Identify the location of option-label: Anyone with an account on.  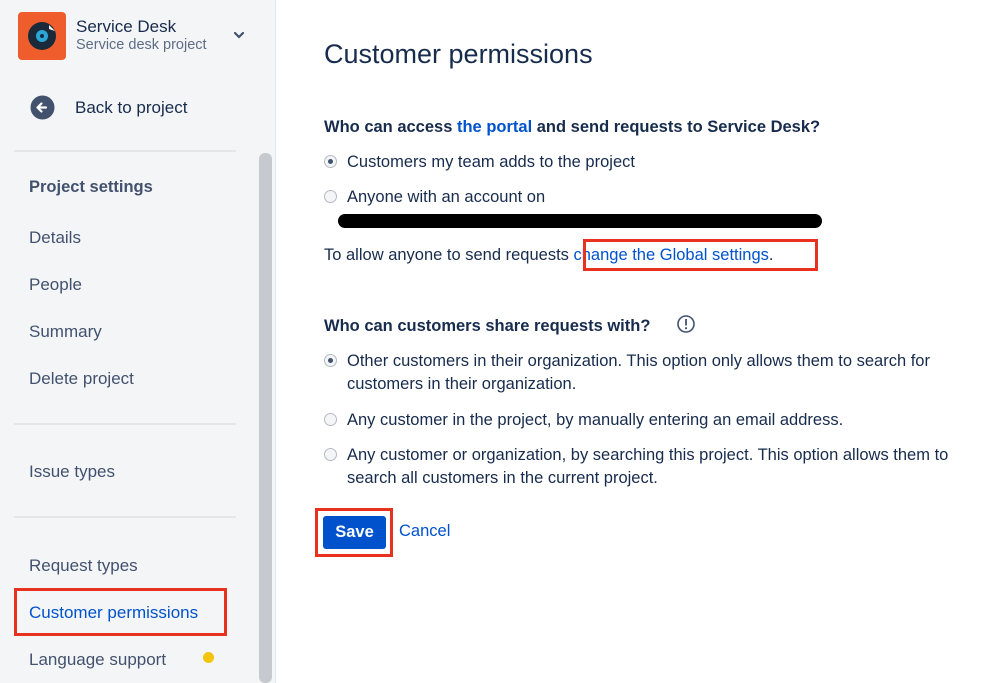
(446, 197).